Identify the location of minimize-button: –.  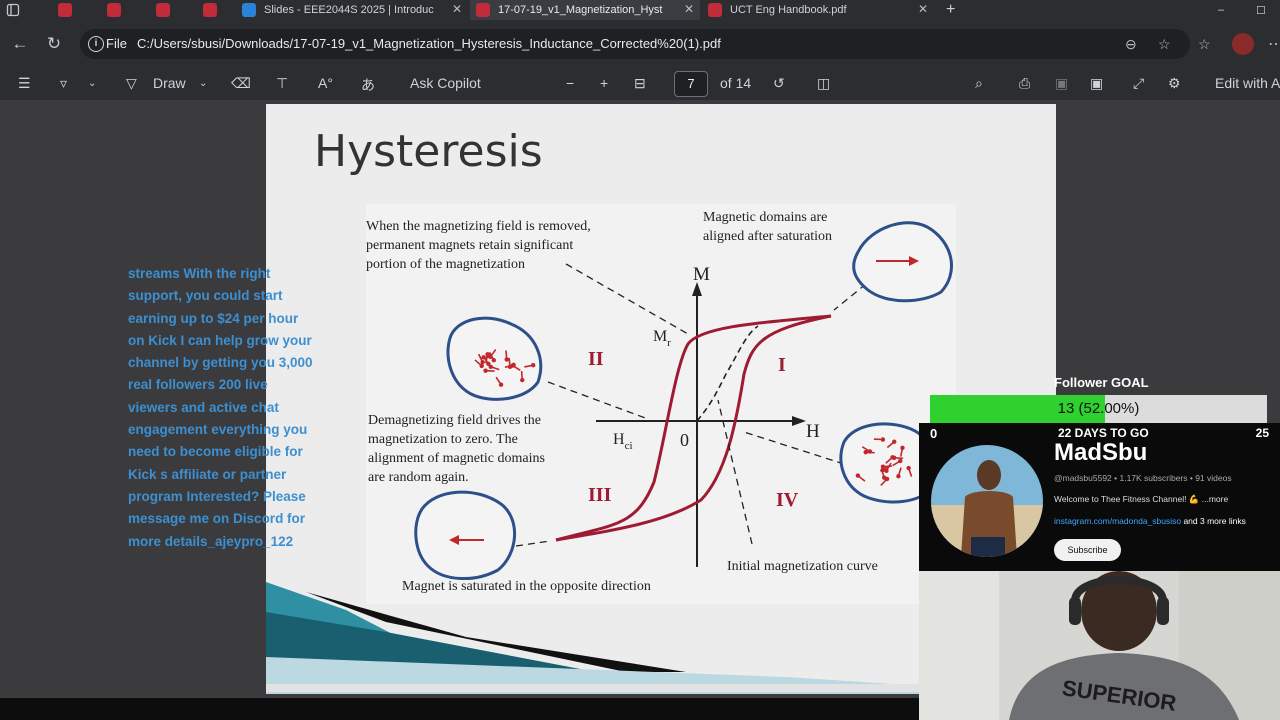
(1225, 10).